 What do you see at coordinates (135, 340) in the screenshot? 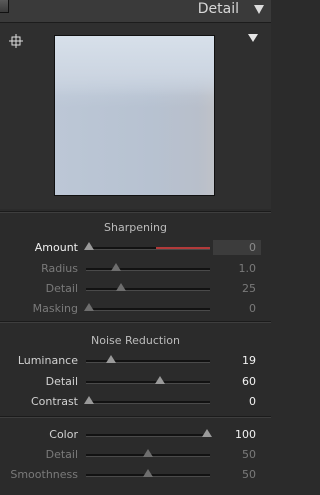
I see `noise-reduction-section-title: Noise Reduction` at bounding box center [135, 340].